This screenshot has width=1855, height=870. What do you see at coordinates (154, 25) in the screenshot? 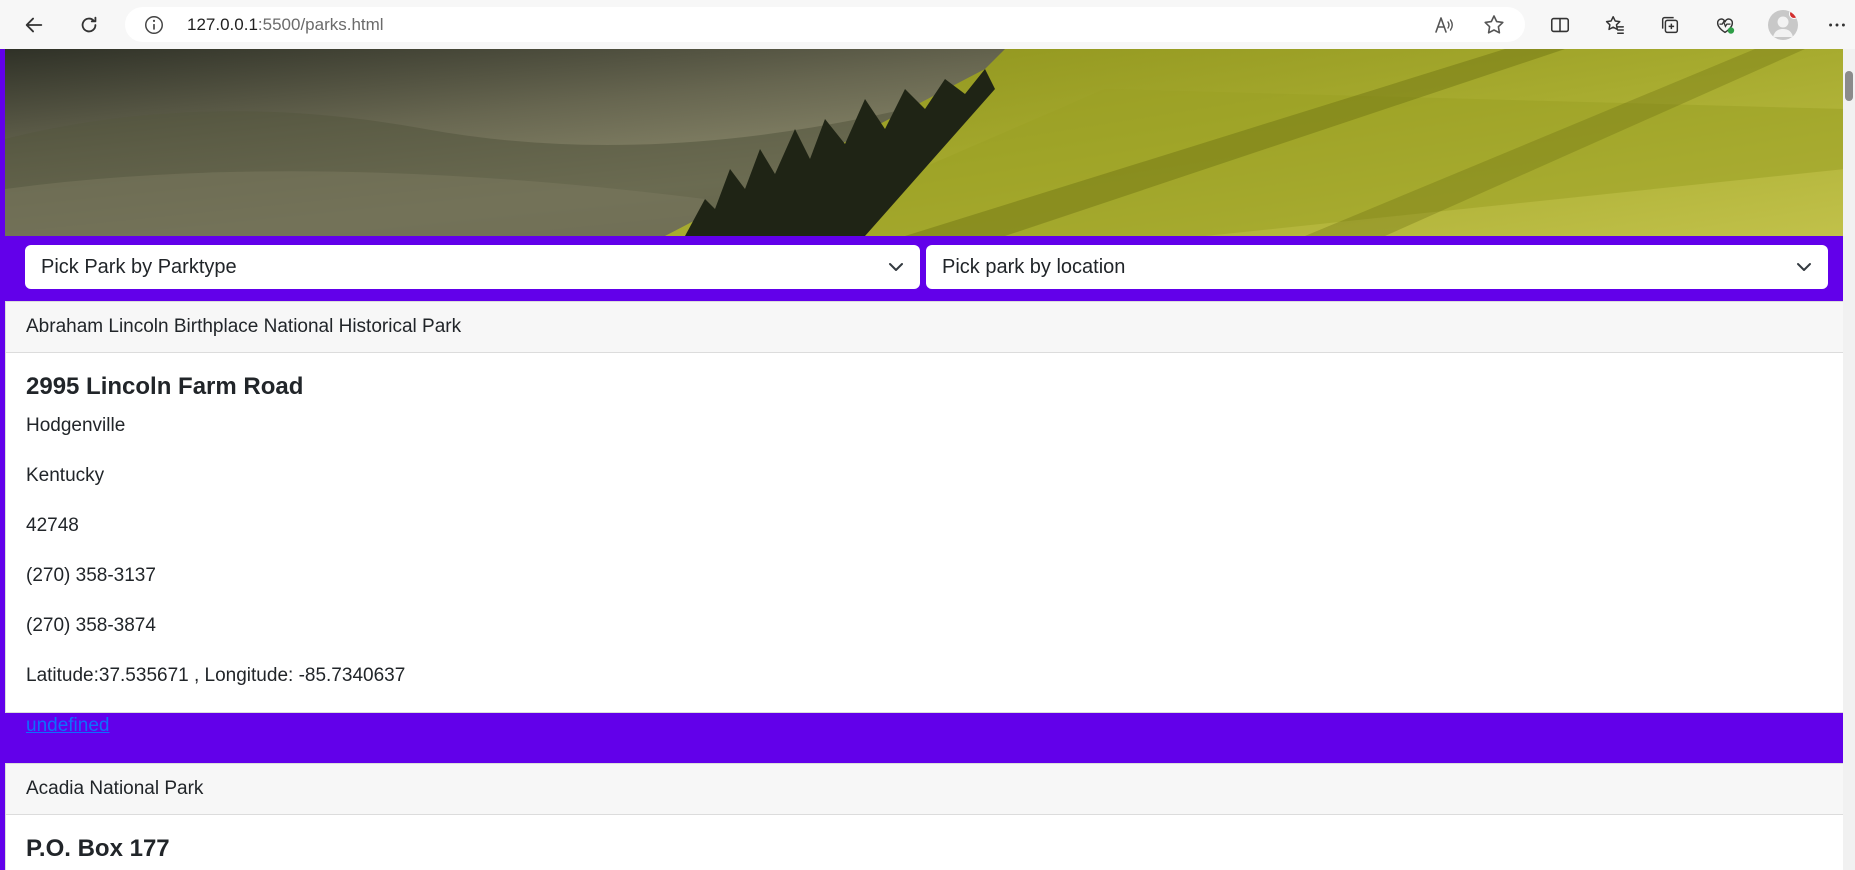
I see `site-info-icon` at bounding box center [154, 25].